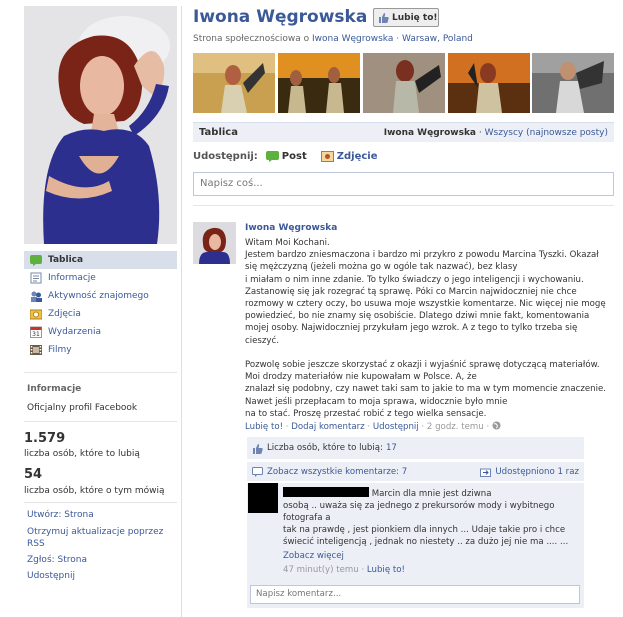 The image size is (623, 617). What do you see at coordinates (291, 228) in the screenshot?
I see `post-author-name: Iwona Węgrowska` at bounding box center [291, 228].